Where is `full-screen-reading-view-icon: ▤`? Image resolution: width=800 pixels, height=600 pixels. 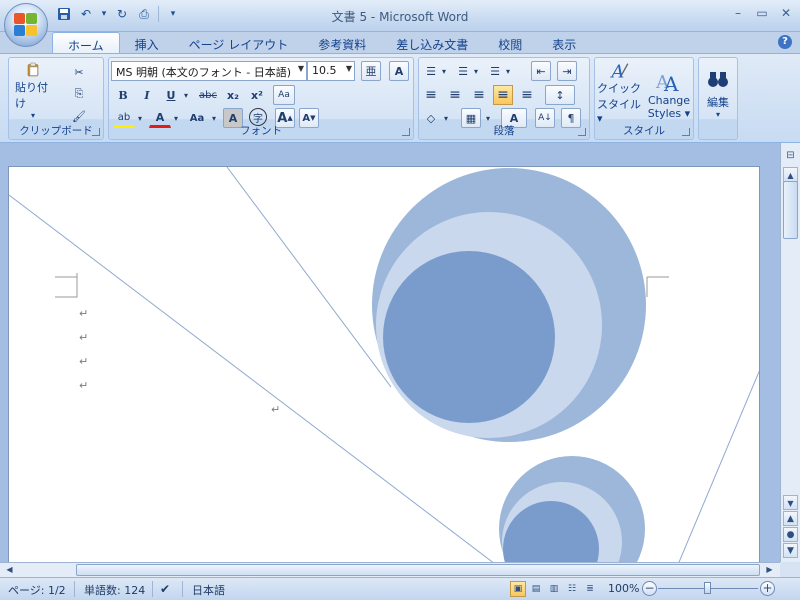 full-screen-reading-view-icon: ▤ is located at coordinates (536, 589).